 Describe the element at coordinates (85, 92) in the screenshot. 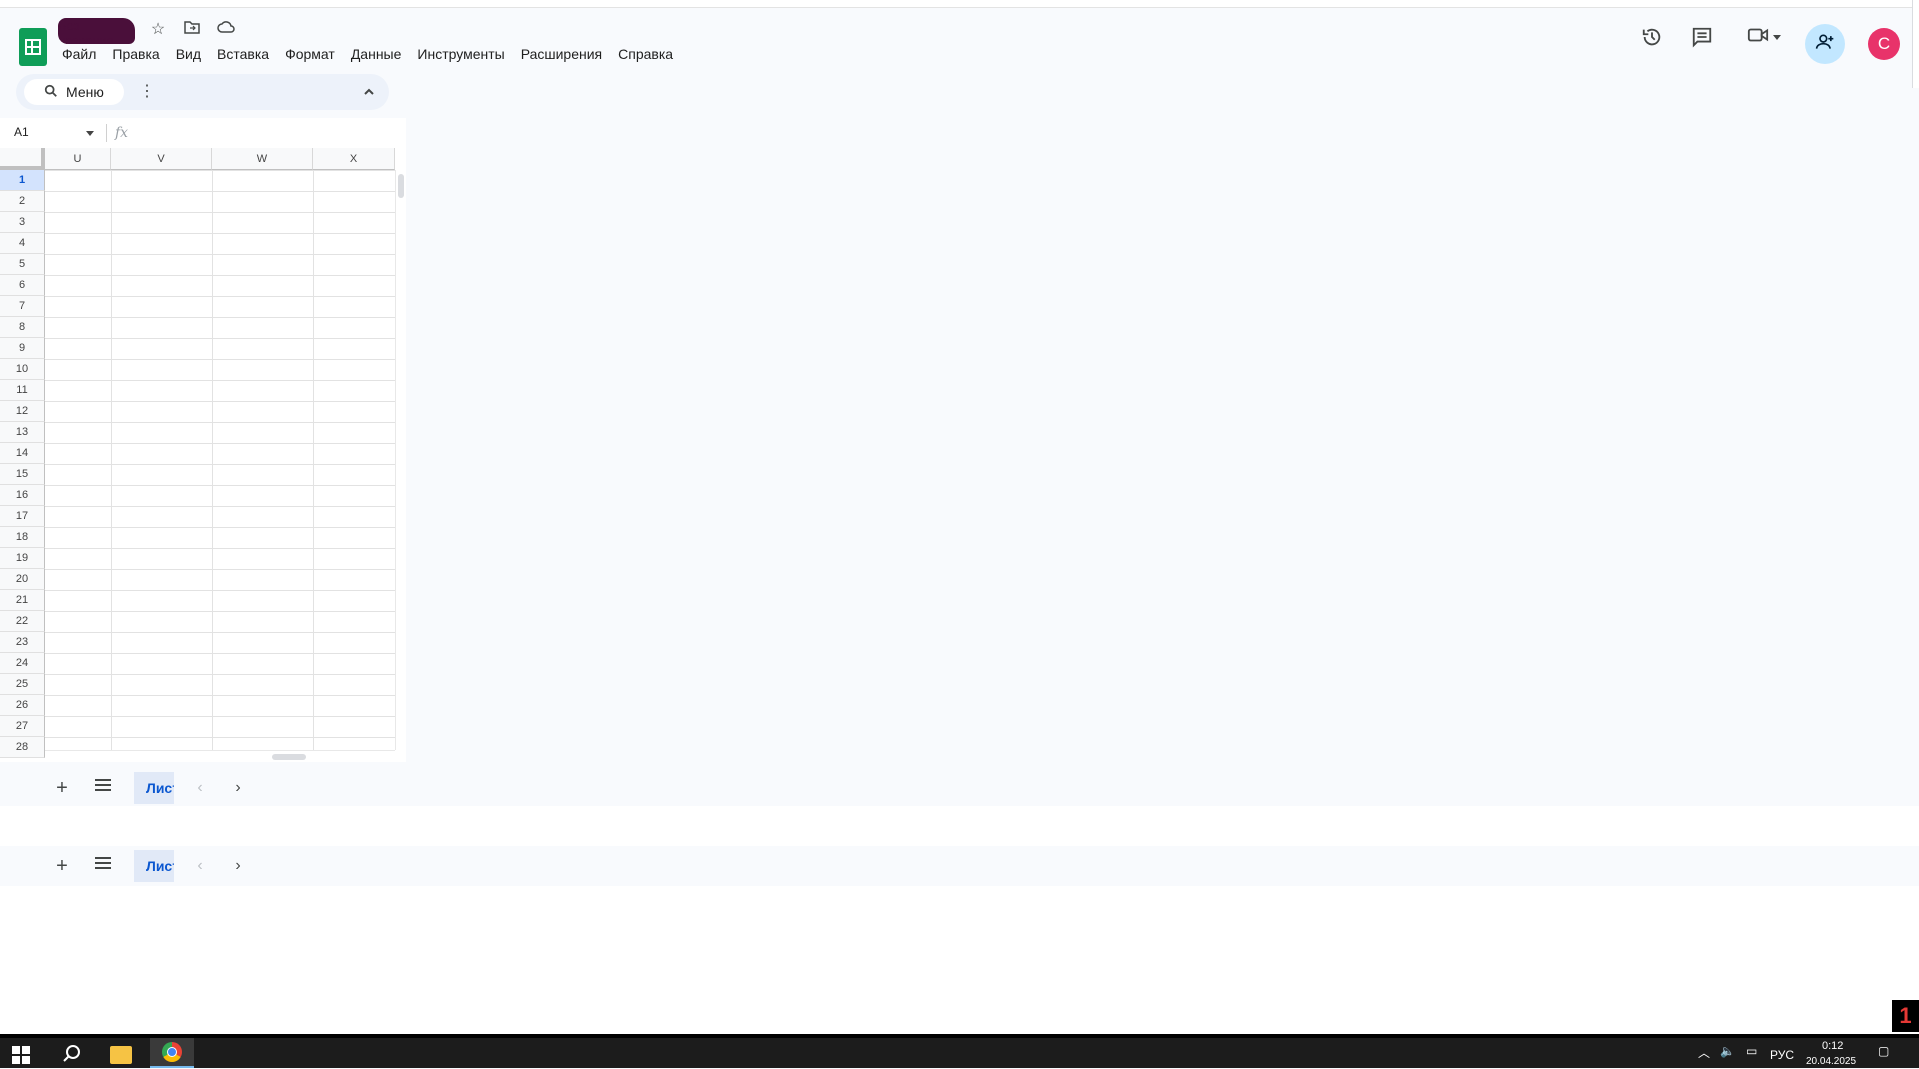

I see `menu-search-label: Меню` at that location.